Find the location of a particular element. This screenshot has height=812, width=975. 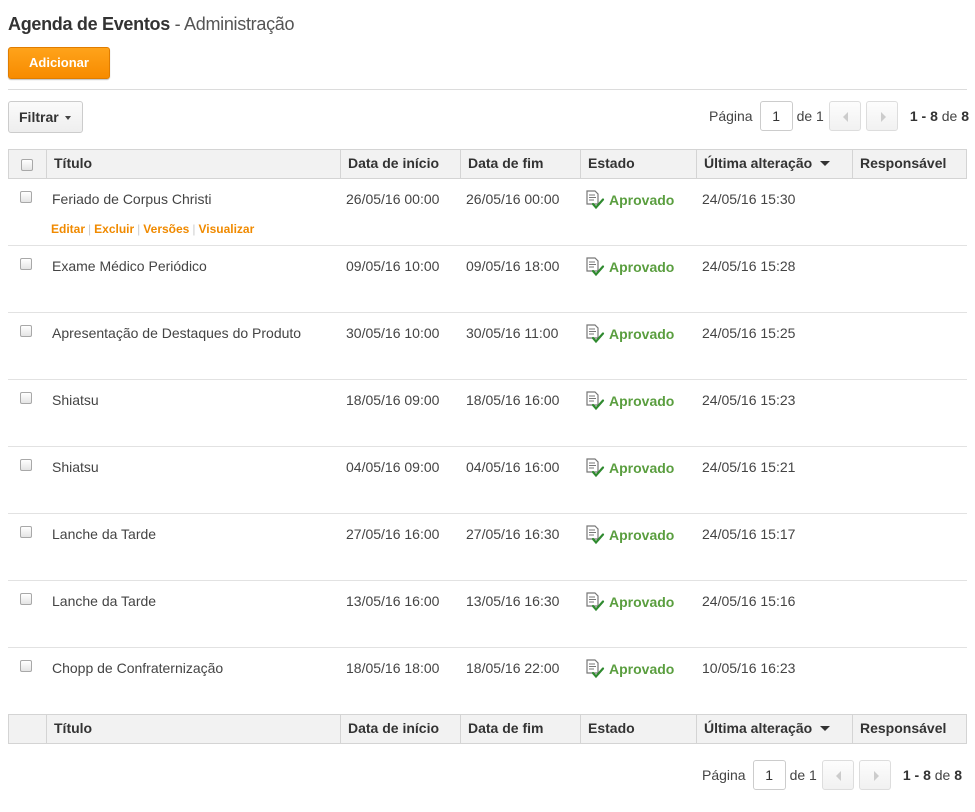

footer-column-modified: Última alteração is located at coordinates (774, 729).